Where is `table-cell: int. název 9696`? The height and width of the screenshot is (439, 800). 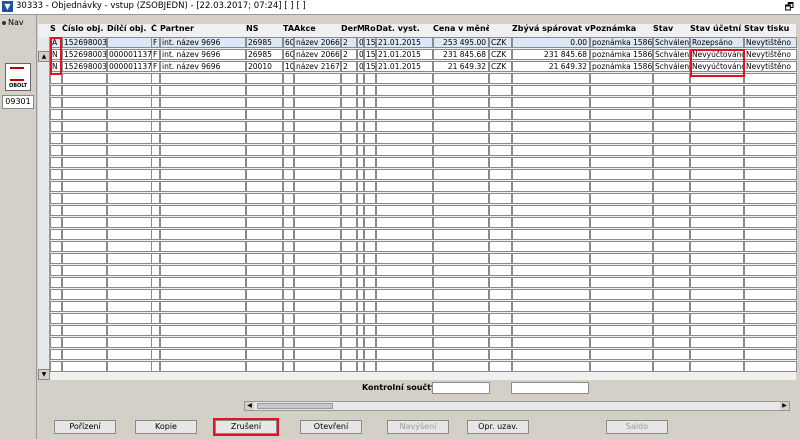 table-cell: int. název 9696 is located at coordinates (203, 42).